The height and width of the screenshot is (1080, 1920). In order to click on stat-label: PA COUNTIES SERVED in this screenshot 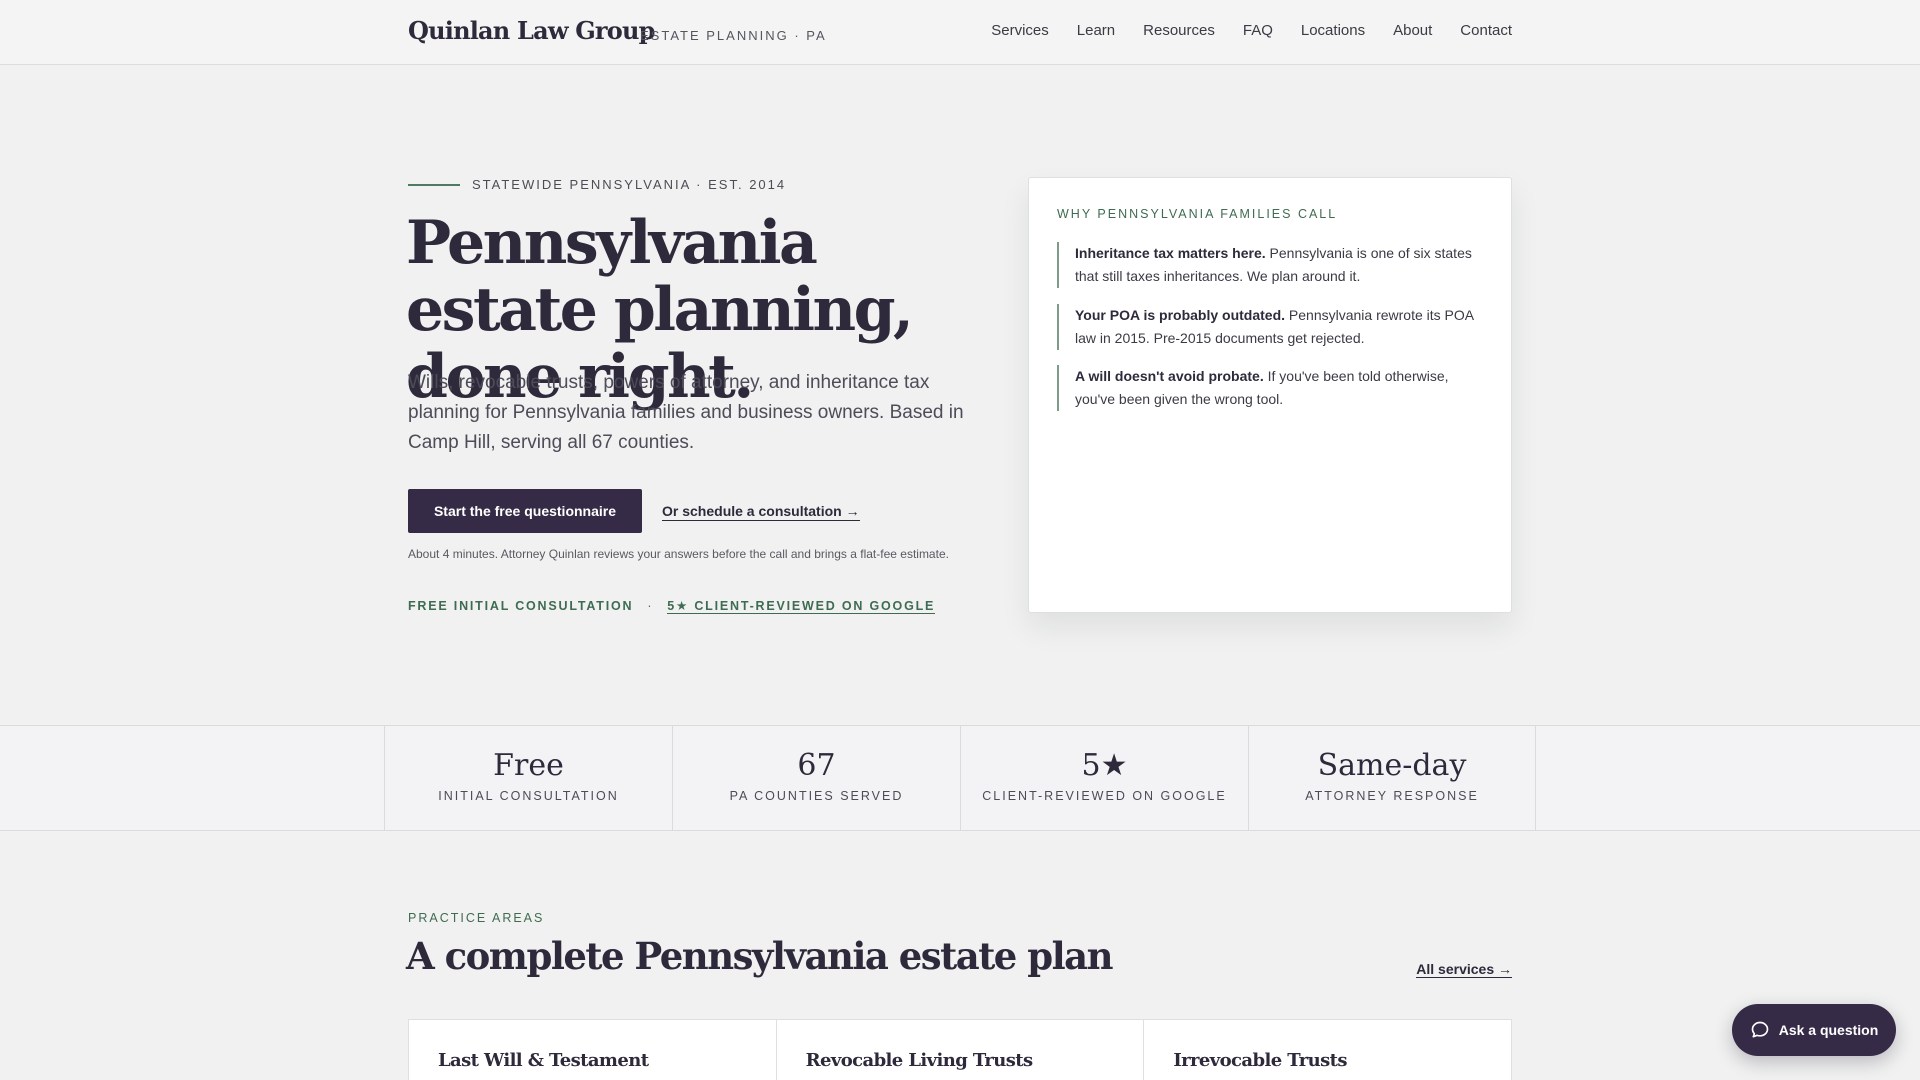, I will do `click(816, 796)`.